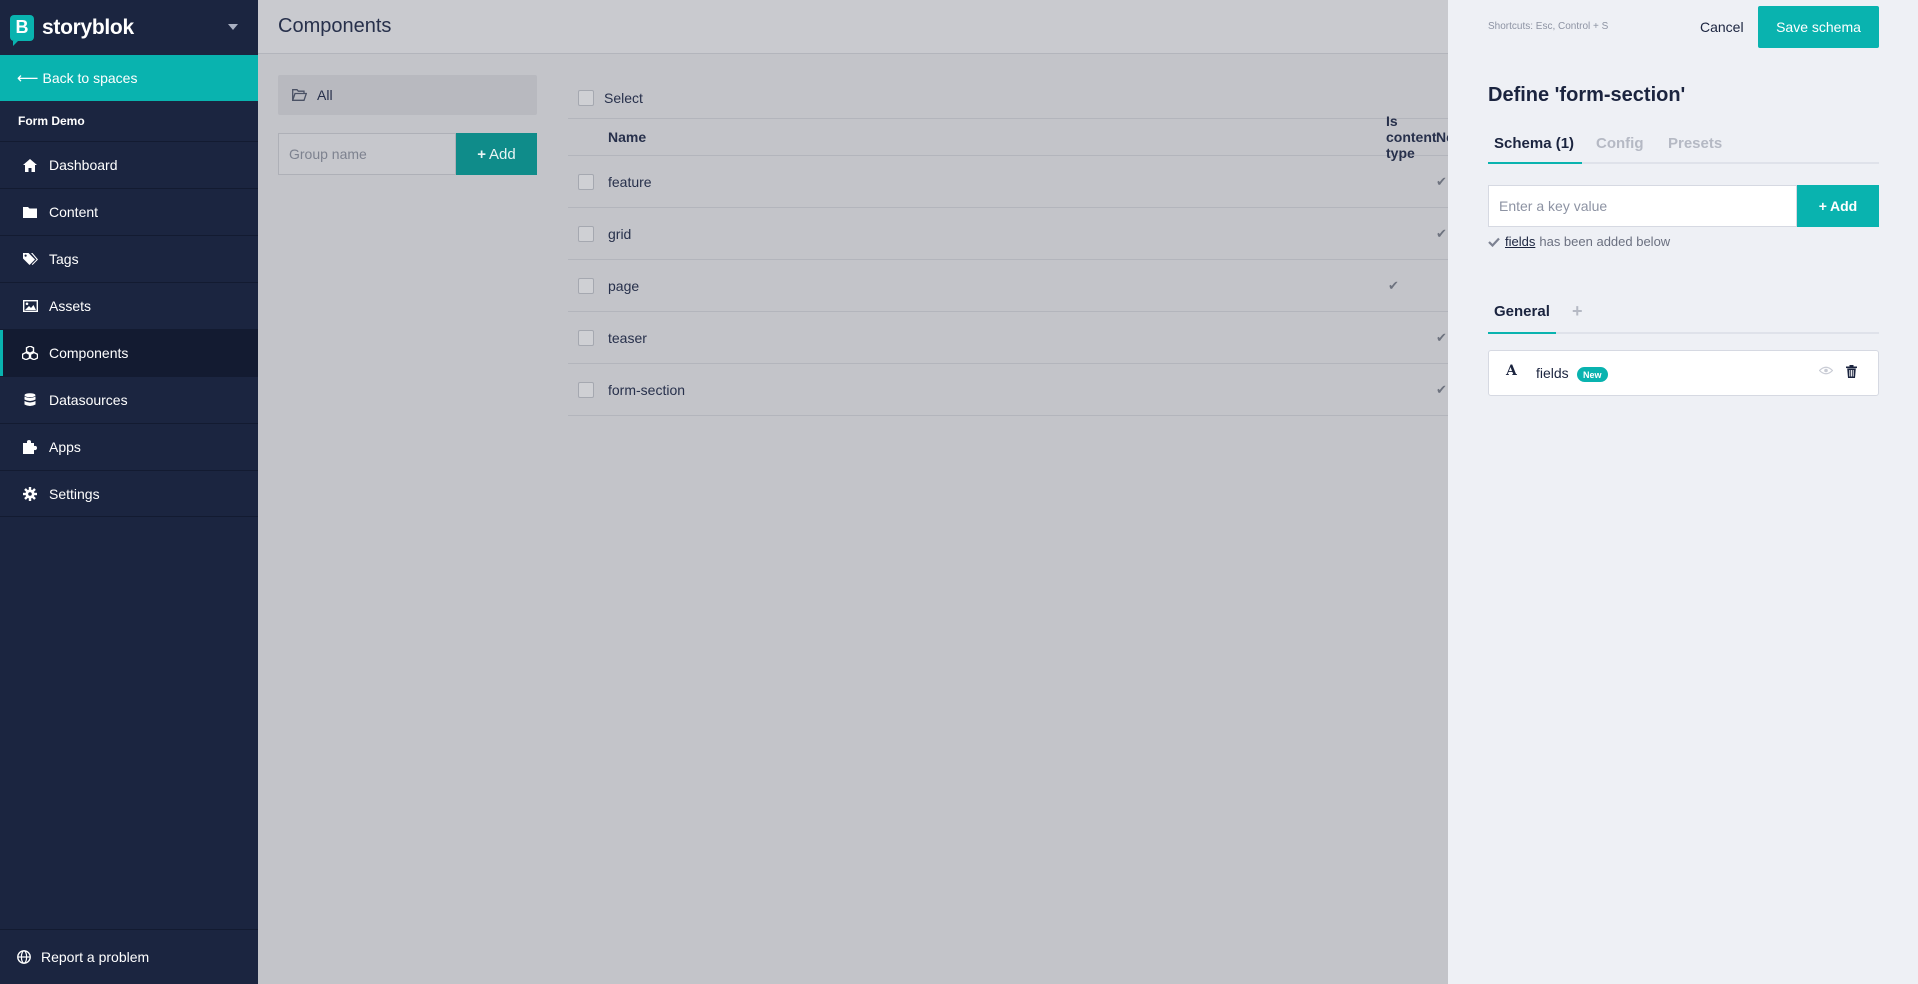 This screenshot has height=984, width=1918. I want to click on report-problem-link: Report a problem, so click(129, 956).